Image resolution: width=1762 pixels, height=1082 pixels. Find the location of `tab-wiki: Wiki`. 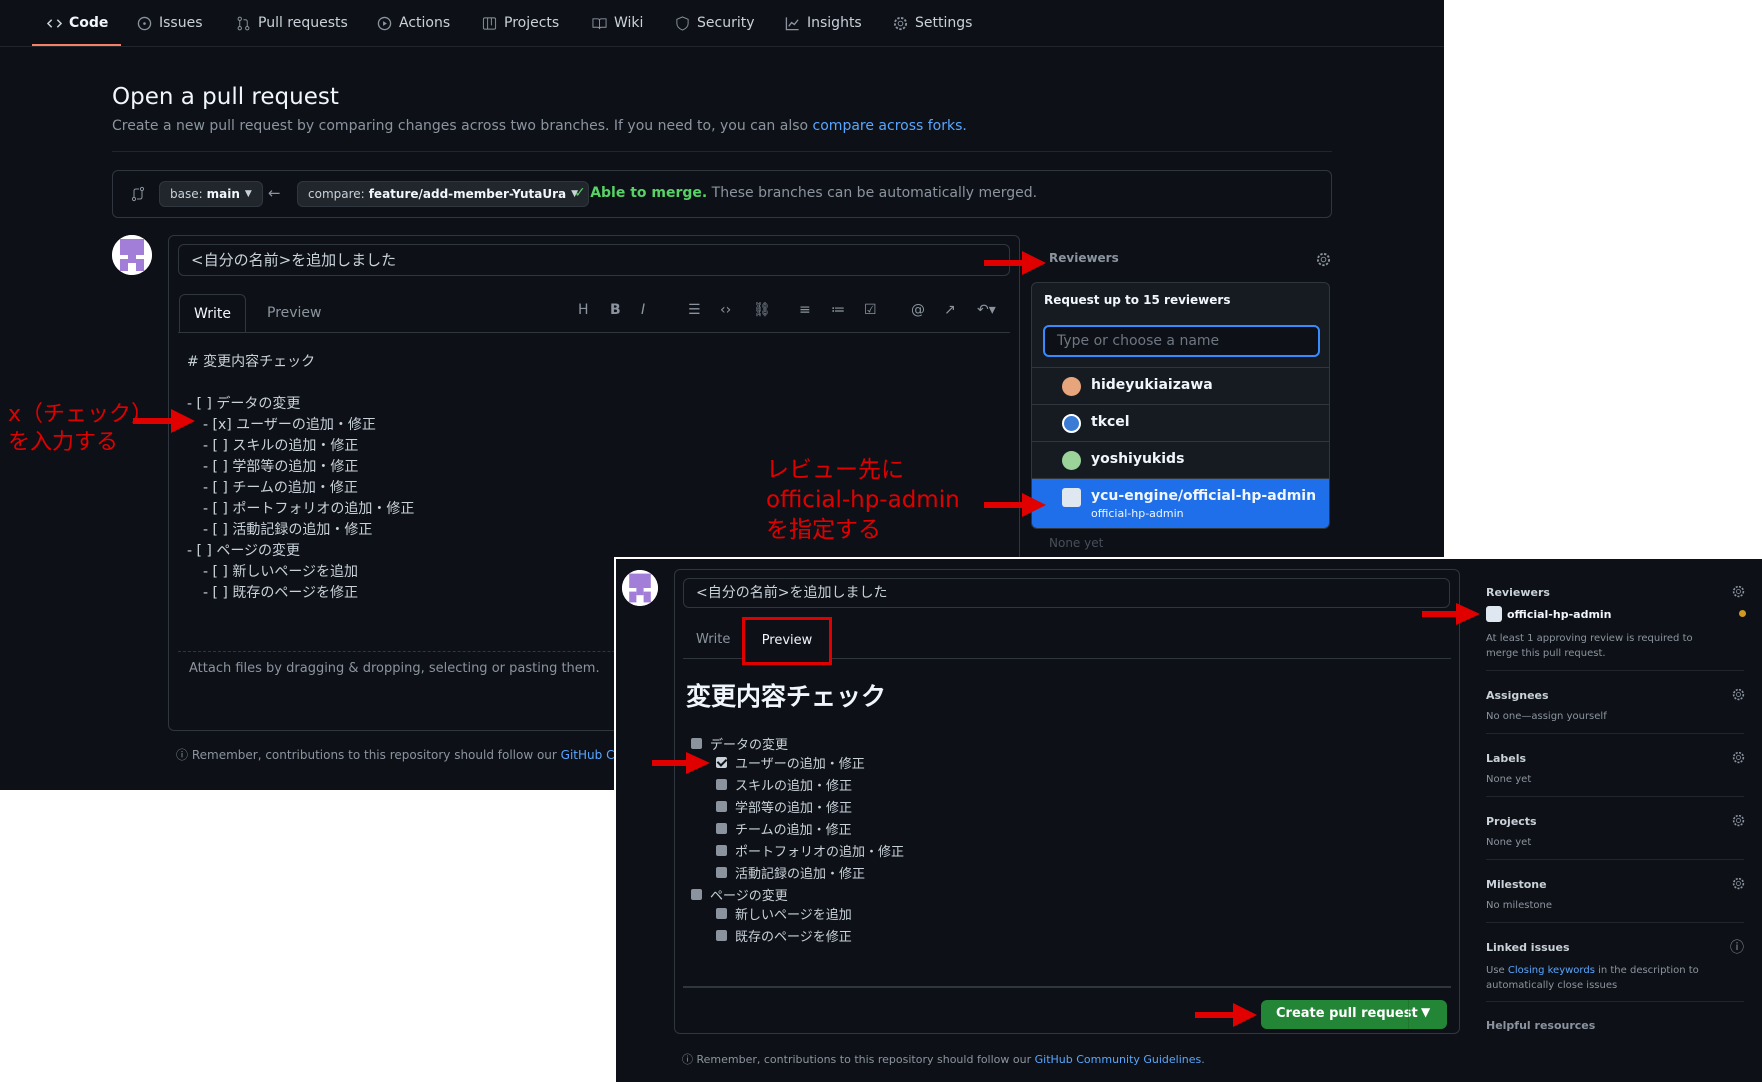

tab-wiki: Wiki is located at coordinates (617, 23).